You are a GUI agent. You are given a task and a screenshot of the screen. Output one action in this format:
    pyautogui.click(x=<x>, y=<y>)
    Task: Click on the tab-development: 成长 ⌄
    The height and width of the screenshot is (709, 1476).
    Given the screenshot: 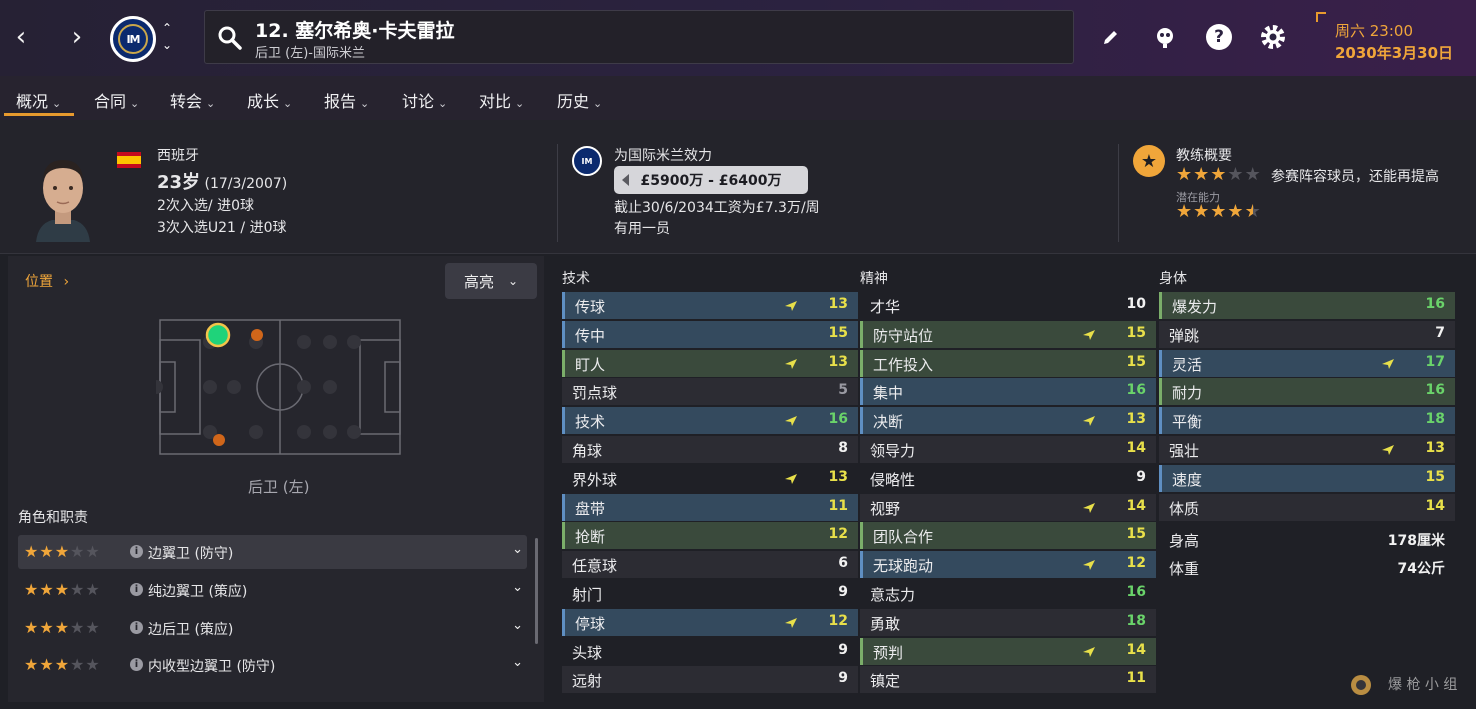 What is the action you would take?
    pyautogui.click(x=269, y=100)
    